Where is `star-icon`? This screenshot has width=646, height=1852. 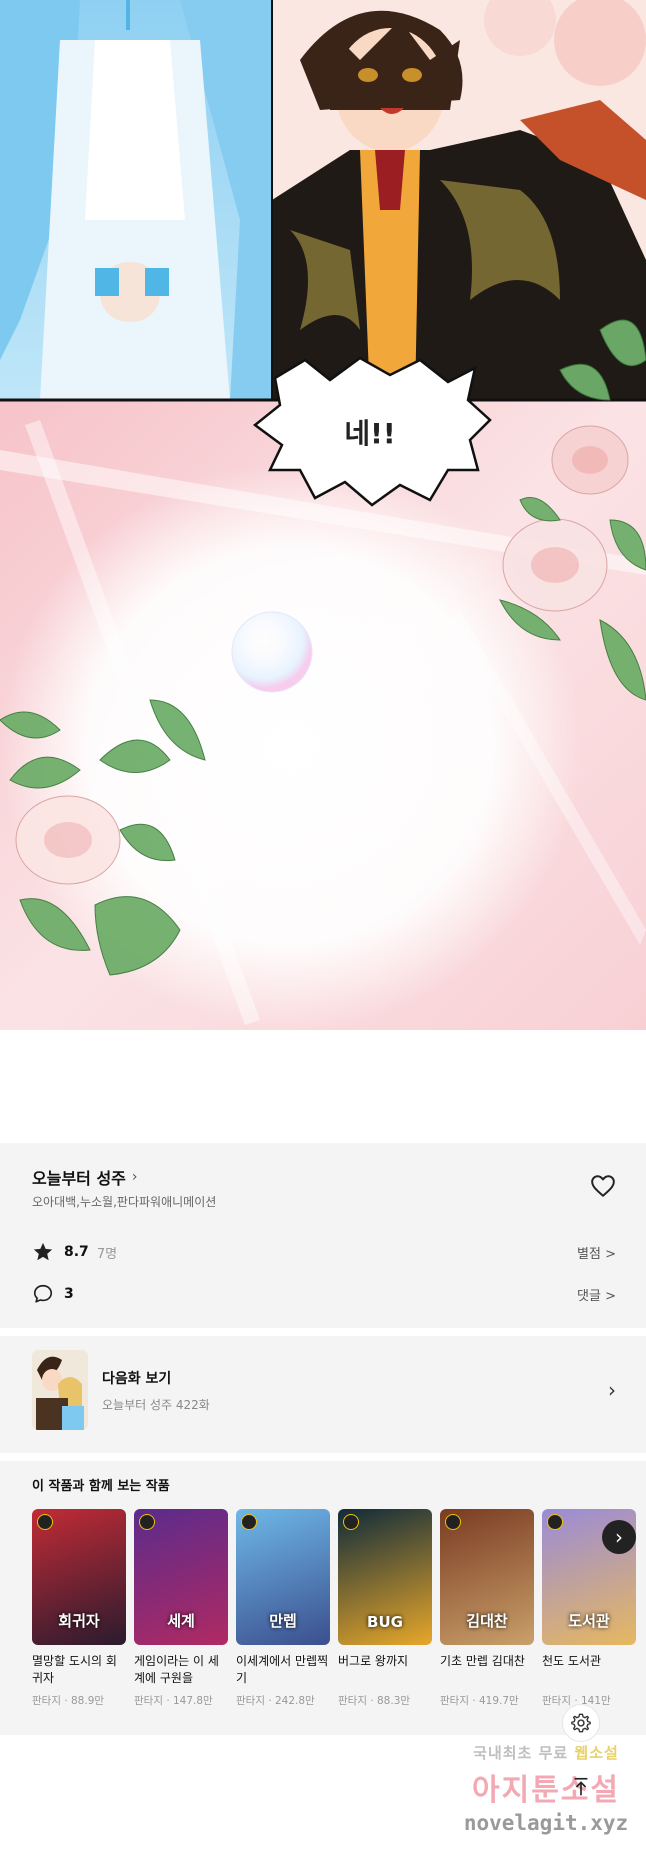
star-icon is located at coordinates (43, 1251).